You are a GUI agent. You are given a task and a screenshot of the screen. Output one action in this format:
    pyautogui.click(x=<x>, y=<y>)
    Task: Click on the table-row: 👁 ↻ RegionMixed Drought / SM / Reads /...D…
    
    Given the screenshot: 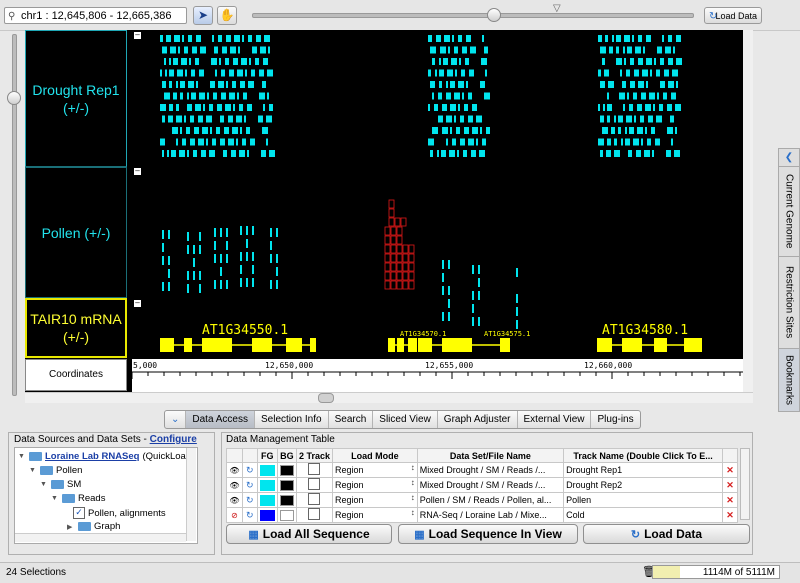 What is the action you would take?
    pyautogui.click(x=482, y=470)
    